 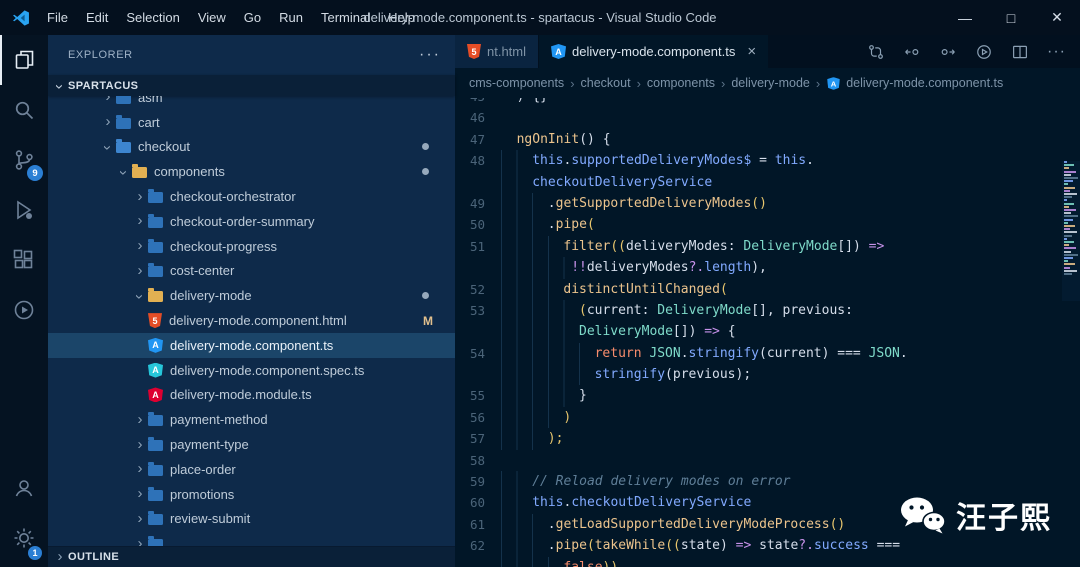 What do you see at coordinates (252, 17) in the screenshot?
I see `menu-go: Go` at bounding box center [252, 17].